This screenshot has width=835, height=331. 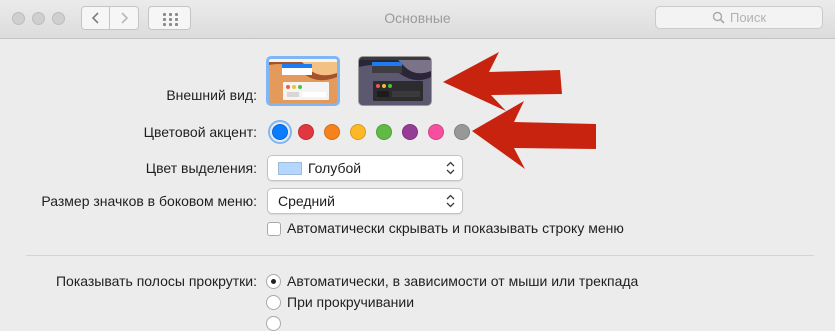 What do you see at coordinates (502, 81) in the screenshot?
I see `annotation-arrow-appearance` at bounding box center [502, 81].